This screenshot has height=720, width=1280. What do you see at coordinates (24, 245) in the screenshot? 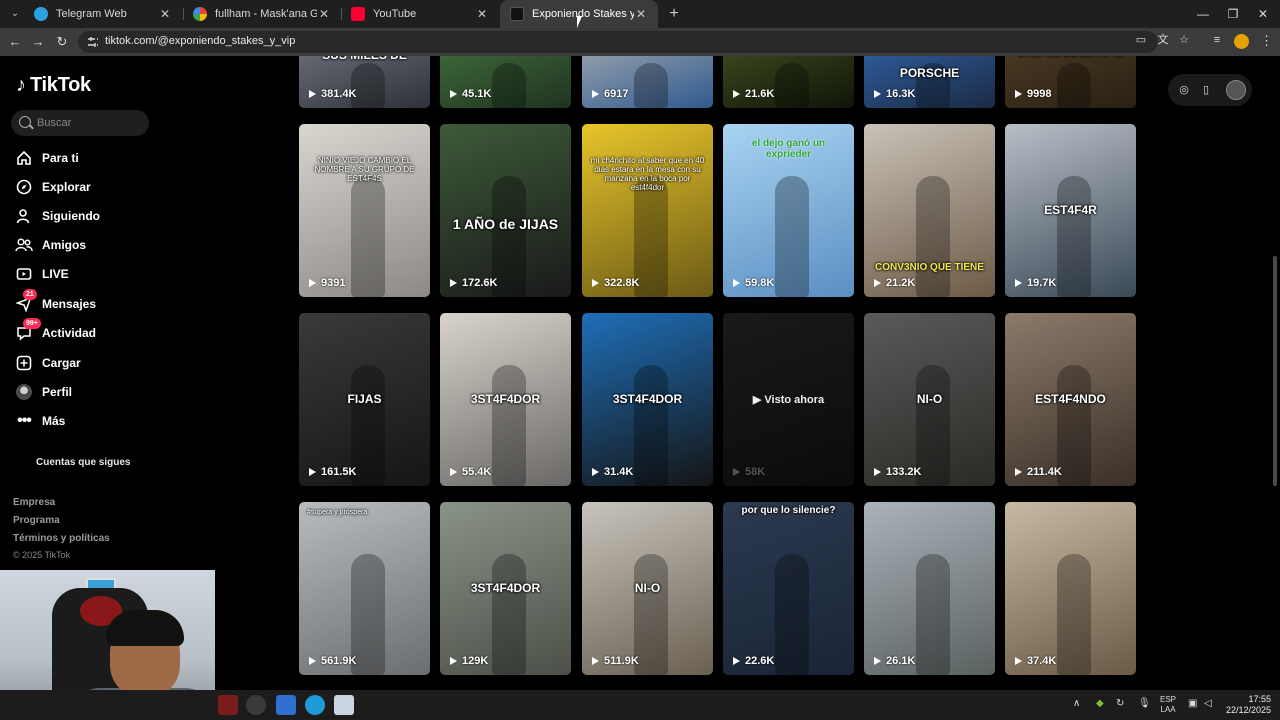
I see `friends-icon` at bounding box center [24, 245].